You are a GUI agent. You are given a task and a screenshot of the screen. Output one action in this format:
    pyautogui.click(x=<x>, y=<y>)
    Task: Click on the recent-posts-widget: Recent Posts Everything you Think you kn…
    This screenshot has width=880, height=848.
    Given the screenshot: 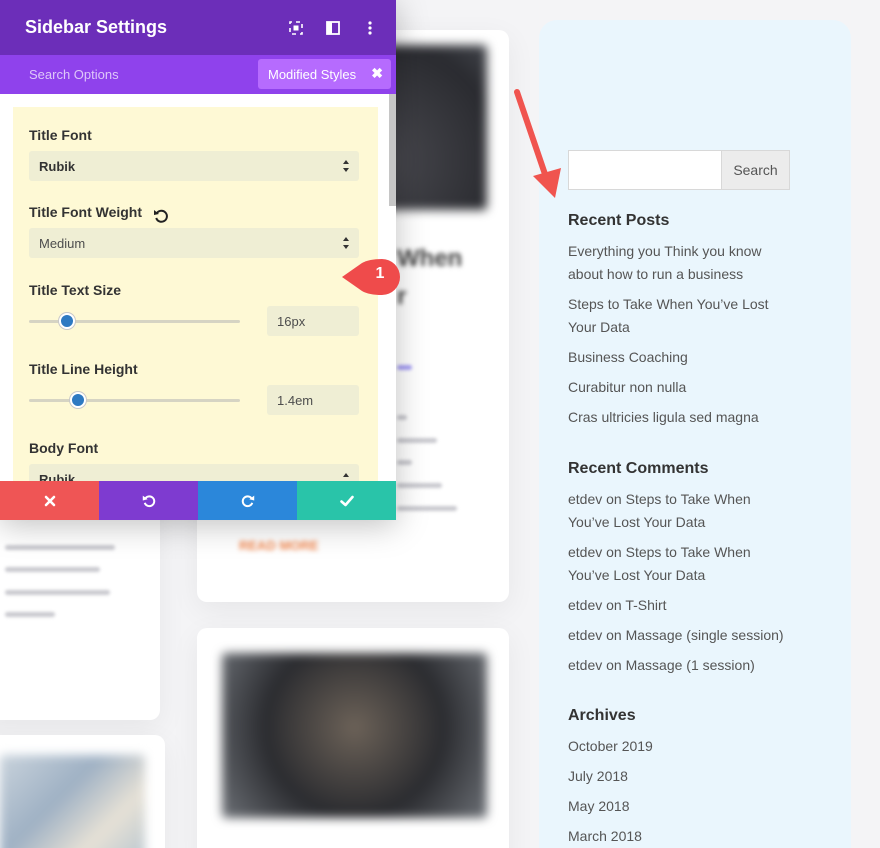 What is the action you would take?
    pyautogui.click(x=698, y=324)
    